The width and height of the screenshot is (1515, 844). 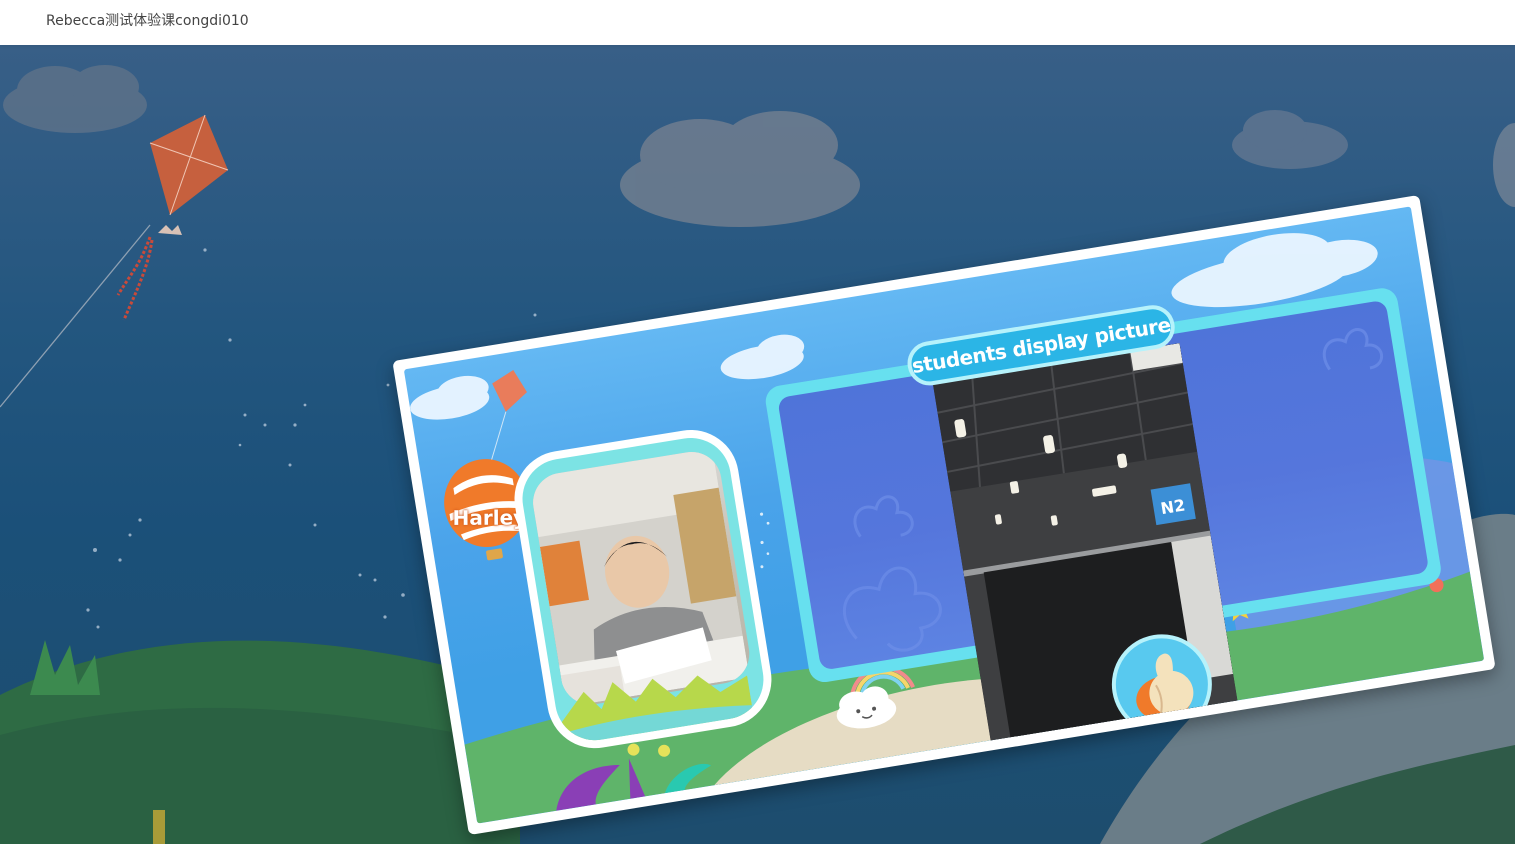 What do you see at coordinates (172, 217) in the screenshot?
I see `kite-icon` at bounding box center [172, 217].